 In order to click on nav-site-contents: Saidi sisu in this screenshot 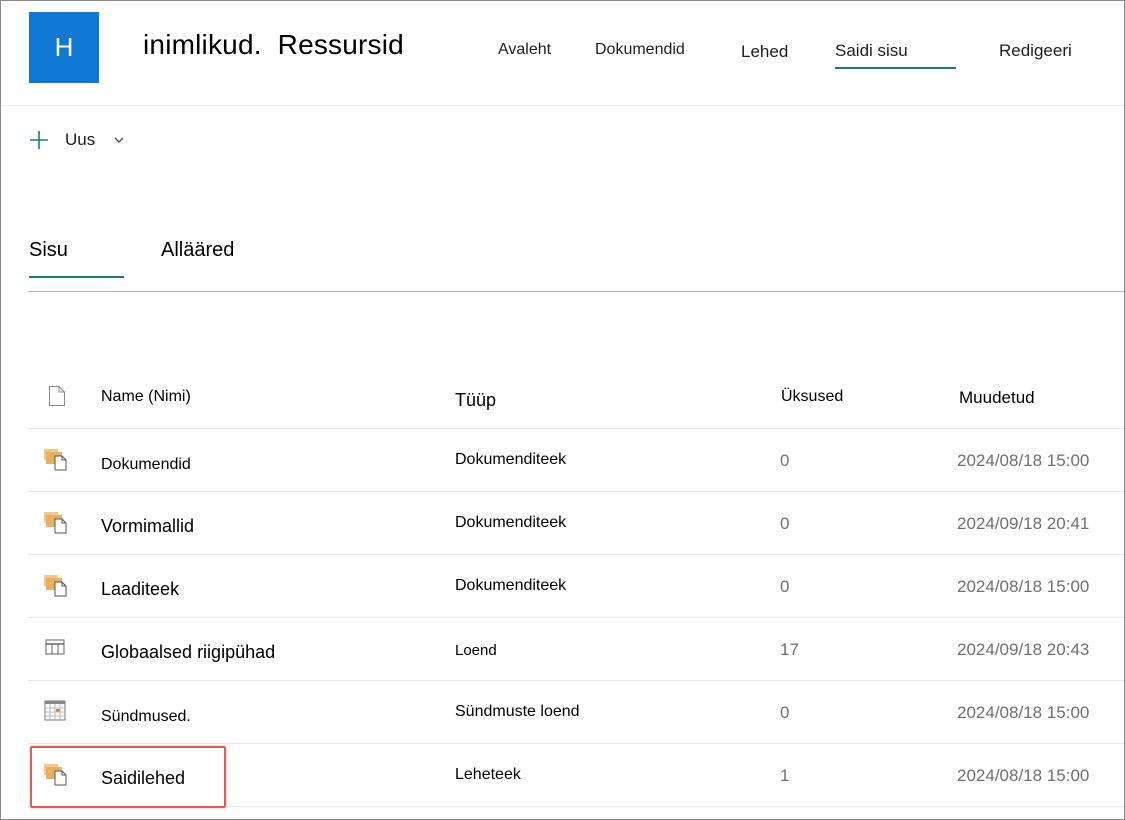, I will do `click(871, 51)`.